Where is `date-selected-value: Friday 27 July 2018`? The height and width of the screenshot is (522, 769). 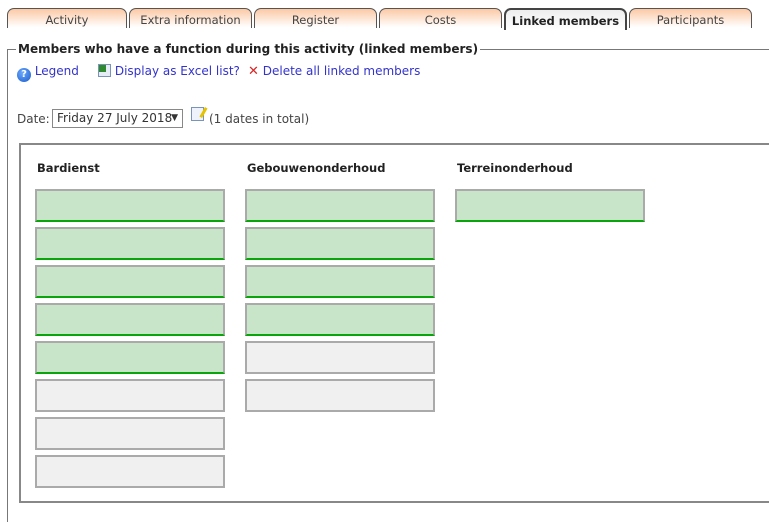 date-selected-value: Friday 27 July 2018 is located at coordinates (115, 118).